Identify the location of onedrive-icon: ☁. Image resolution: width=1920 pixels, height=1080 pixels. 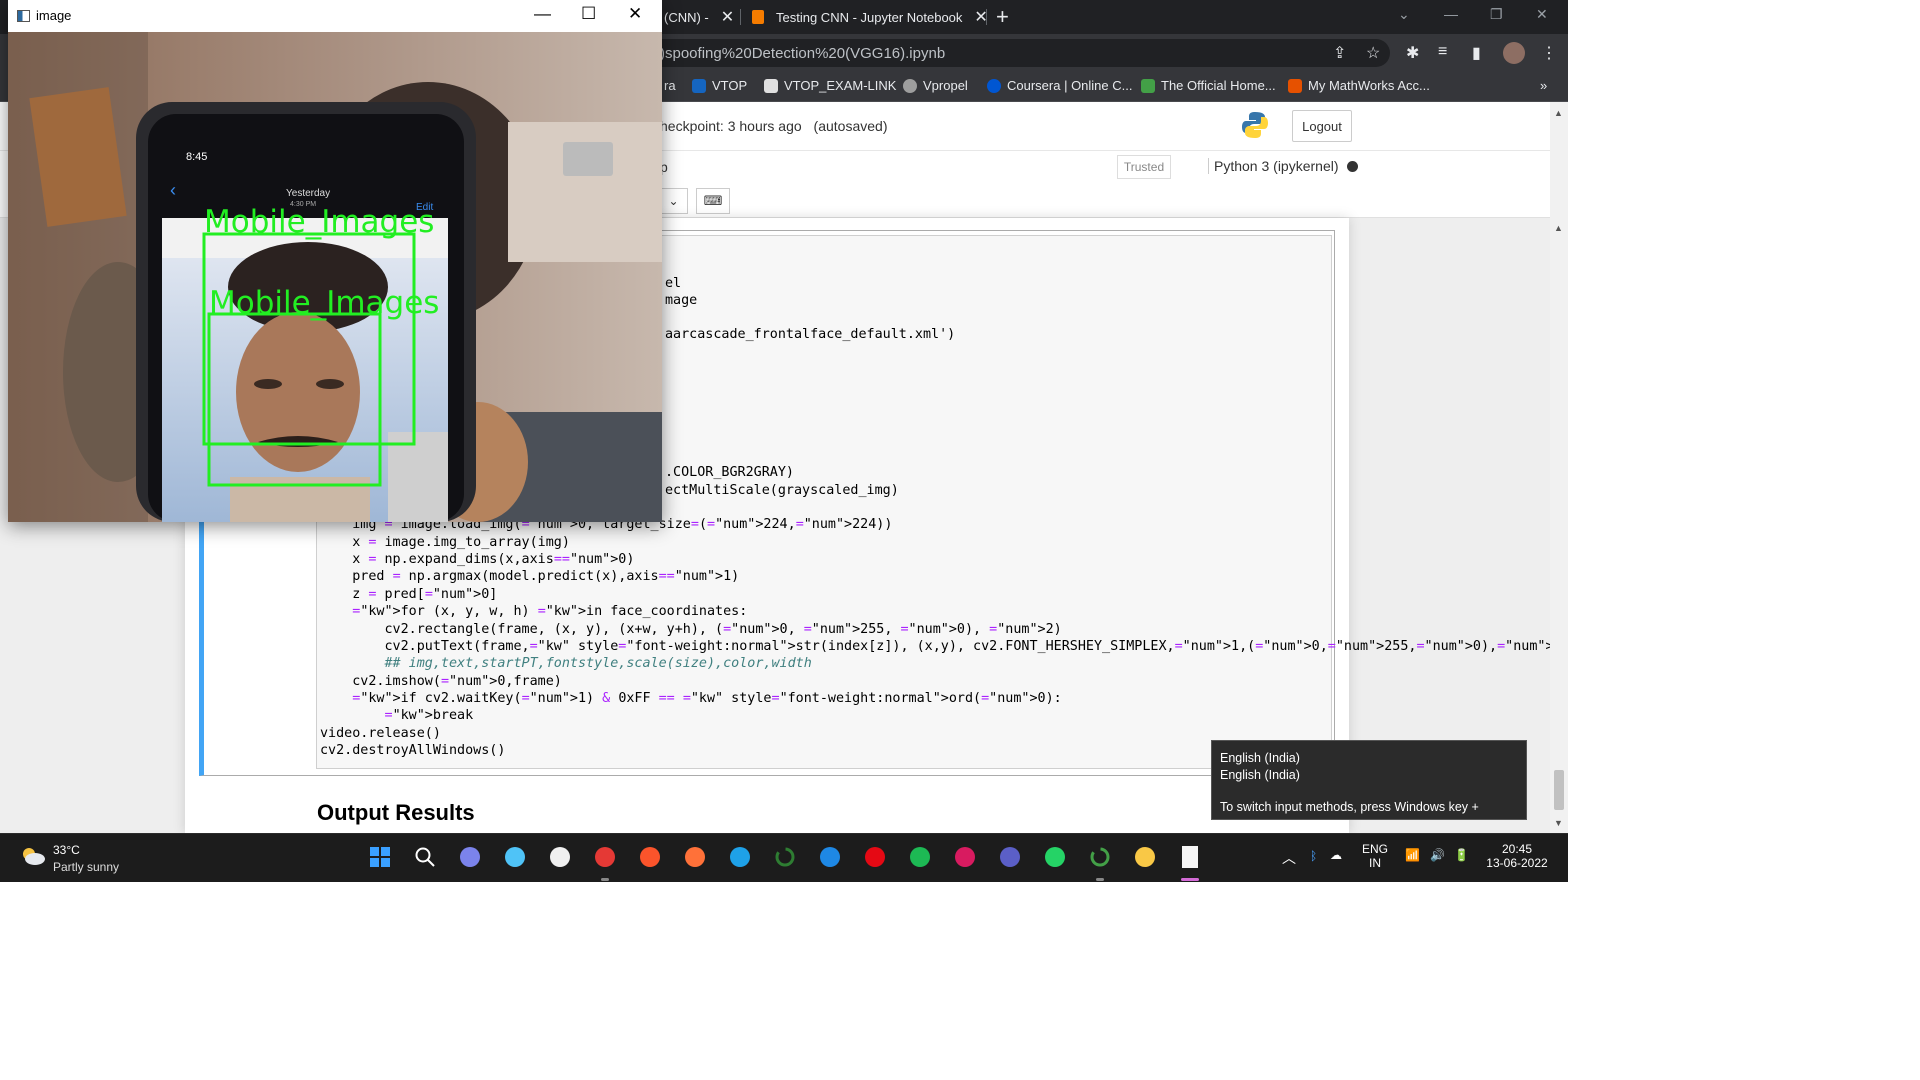
(1336, 855).